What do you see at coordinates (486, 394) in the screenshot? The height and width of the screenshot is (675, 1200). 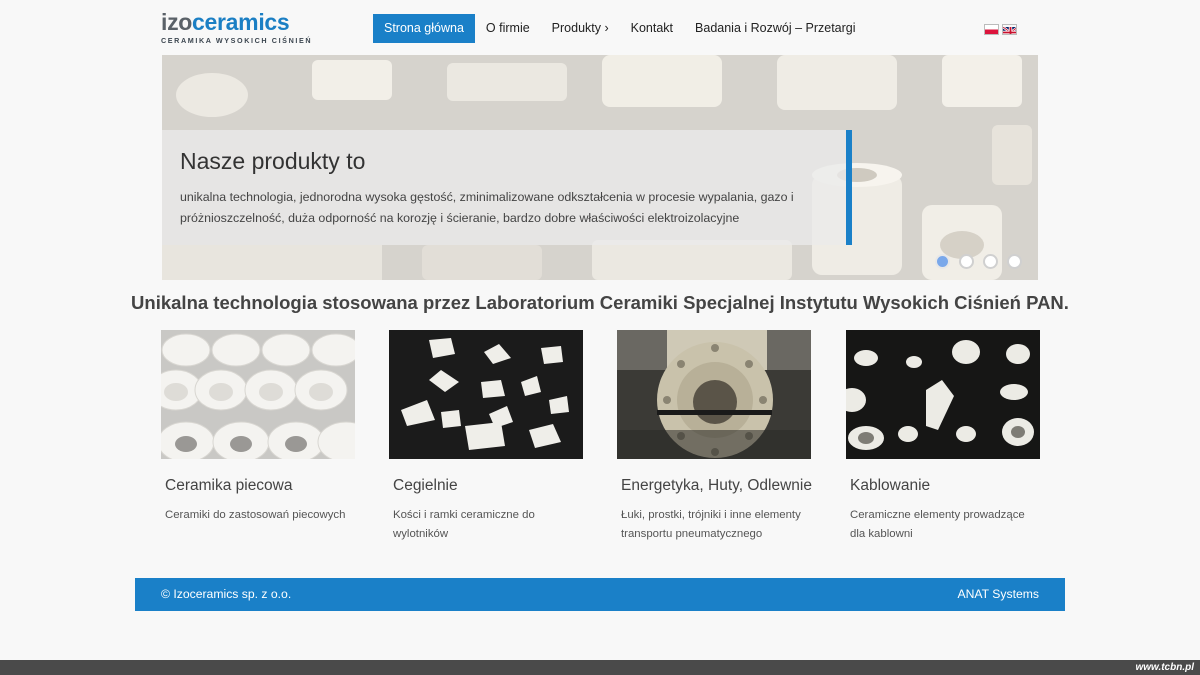 I see `brickworks-parts-photo` at bounding box center [486, 394].